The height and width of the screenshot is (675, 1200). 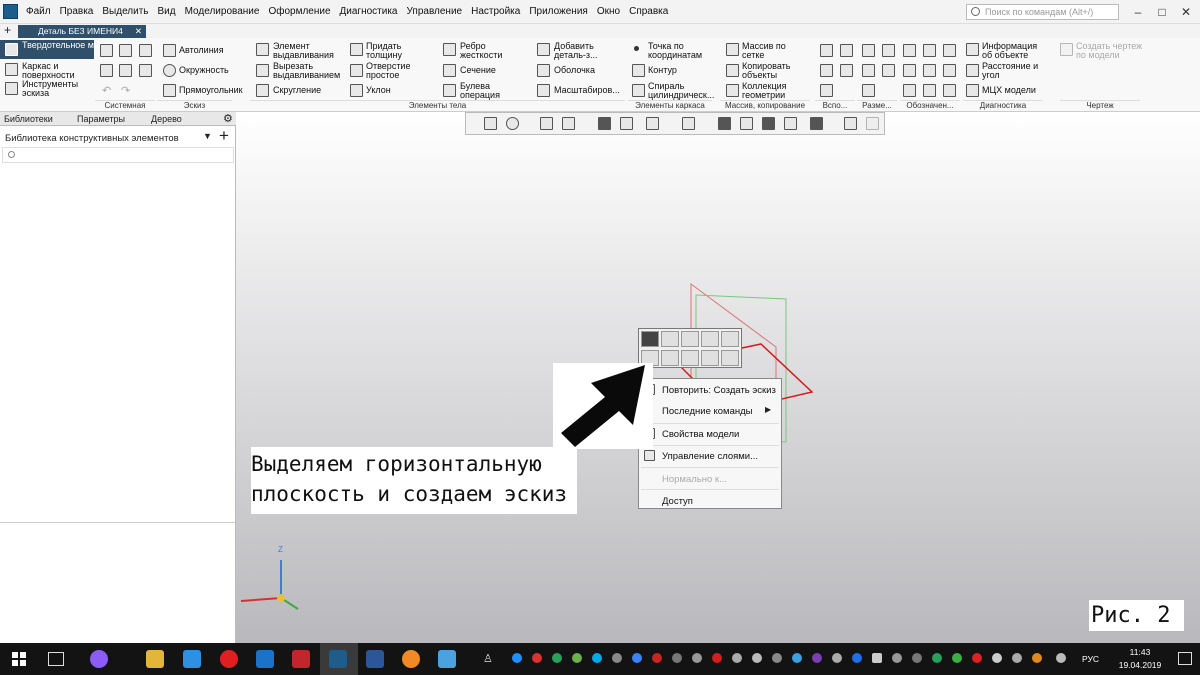 I want to click on hole-button: Отверстие простое, so click(x=391, y=71).